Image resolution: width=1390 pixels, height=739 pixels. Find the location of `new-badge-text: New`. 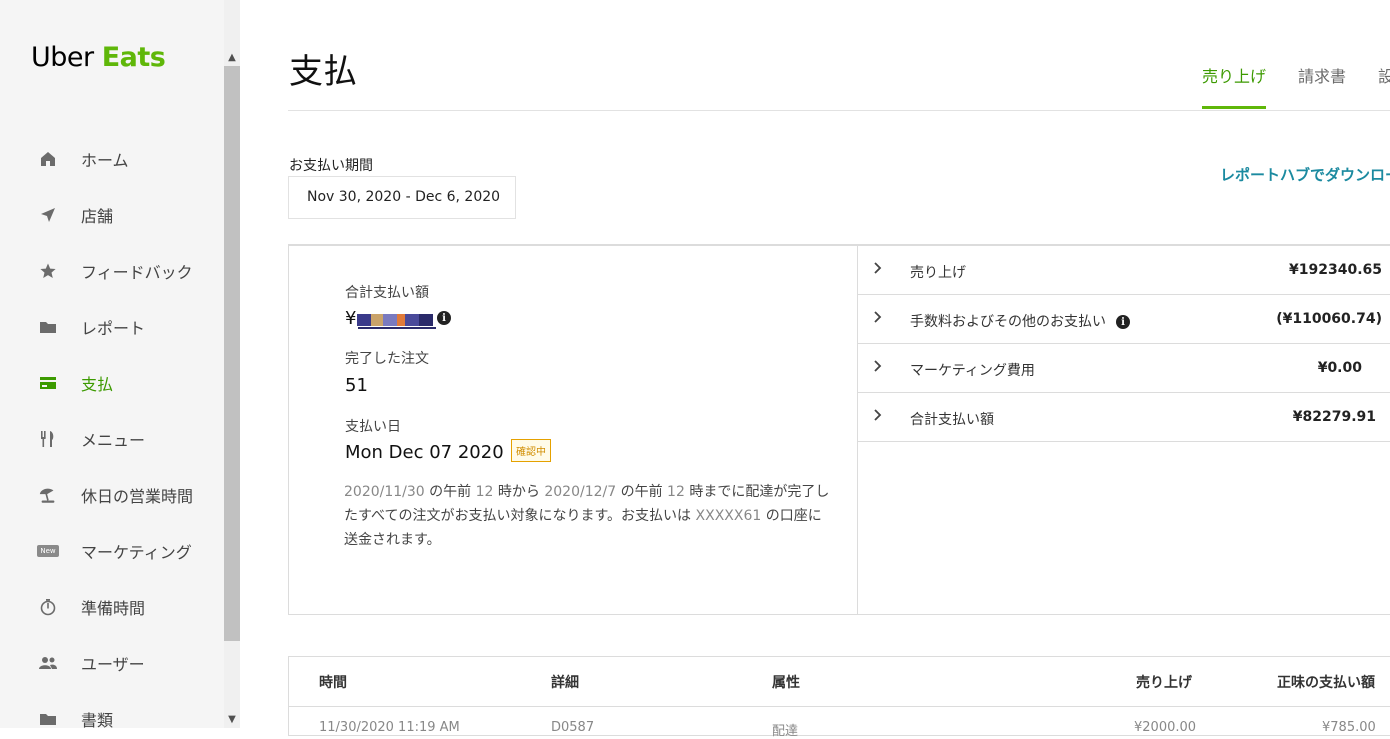

new-badge-text: New is located at coordinates (48, 551).